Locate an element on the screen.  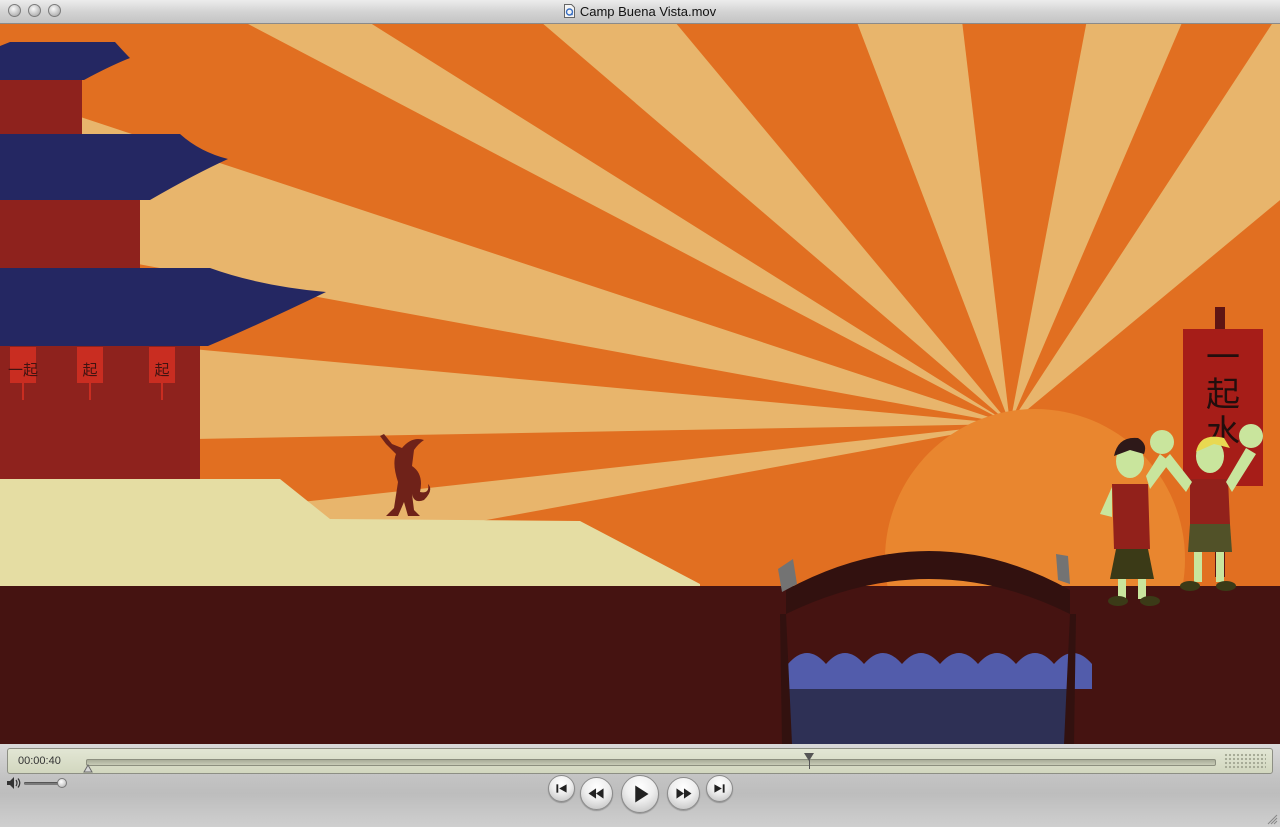
go-to-end-icon is located at coordinates (719, 788).